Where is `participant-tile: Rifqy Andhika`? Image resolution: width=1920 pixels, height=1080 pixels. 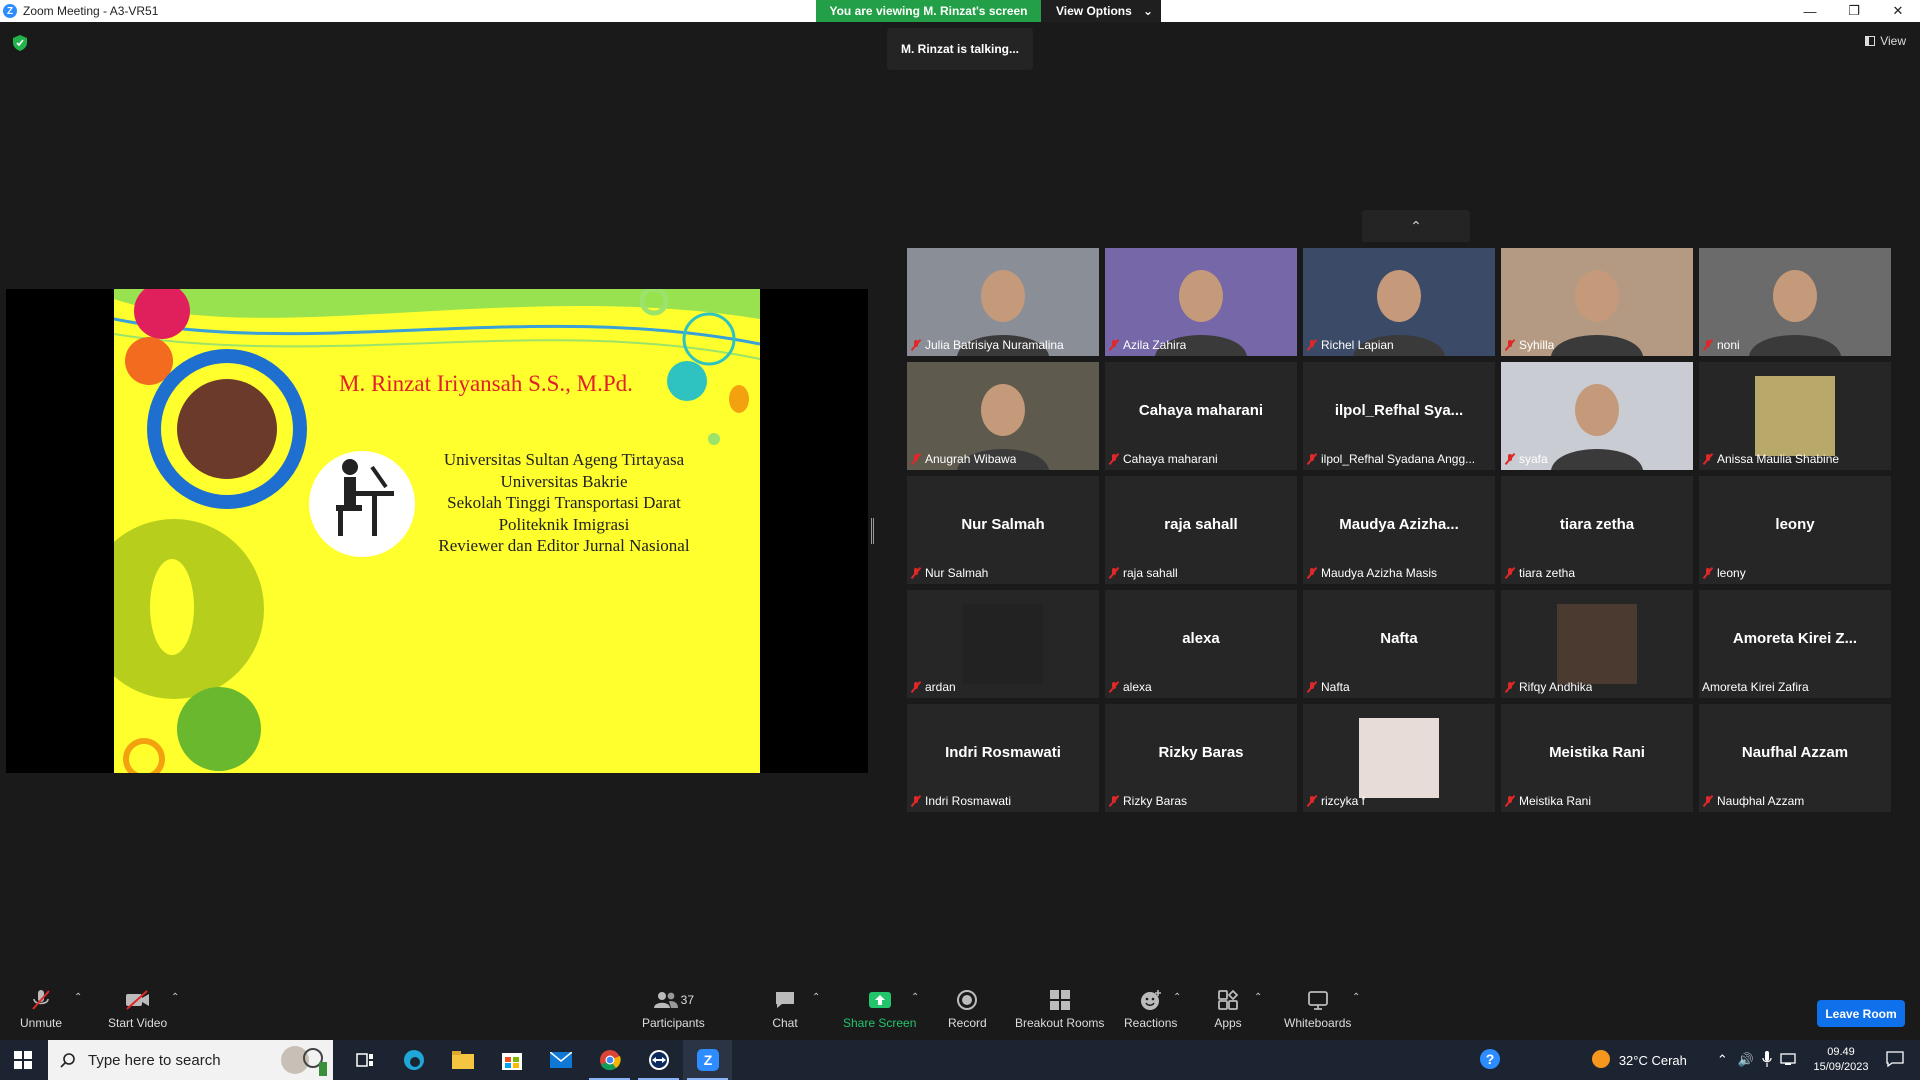 participant-tile: Rifqy Andhika is located at coordinates (1597, 644).